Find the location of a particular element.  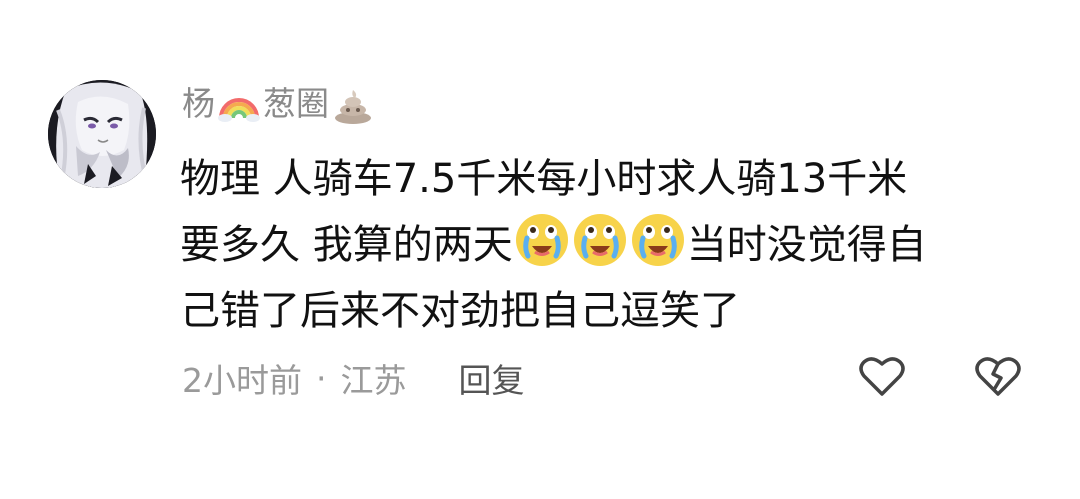

comment-line-2: 要多久 我算的两天 当时没觉得自 is located at coordinates (610, 245).